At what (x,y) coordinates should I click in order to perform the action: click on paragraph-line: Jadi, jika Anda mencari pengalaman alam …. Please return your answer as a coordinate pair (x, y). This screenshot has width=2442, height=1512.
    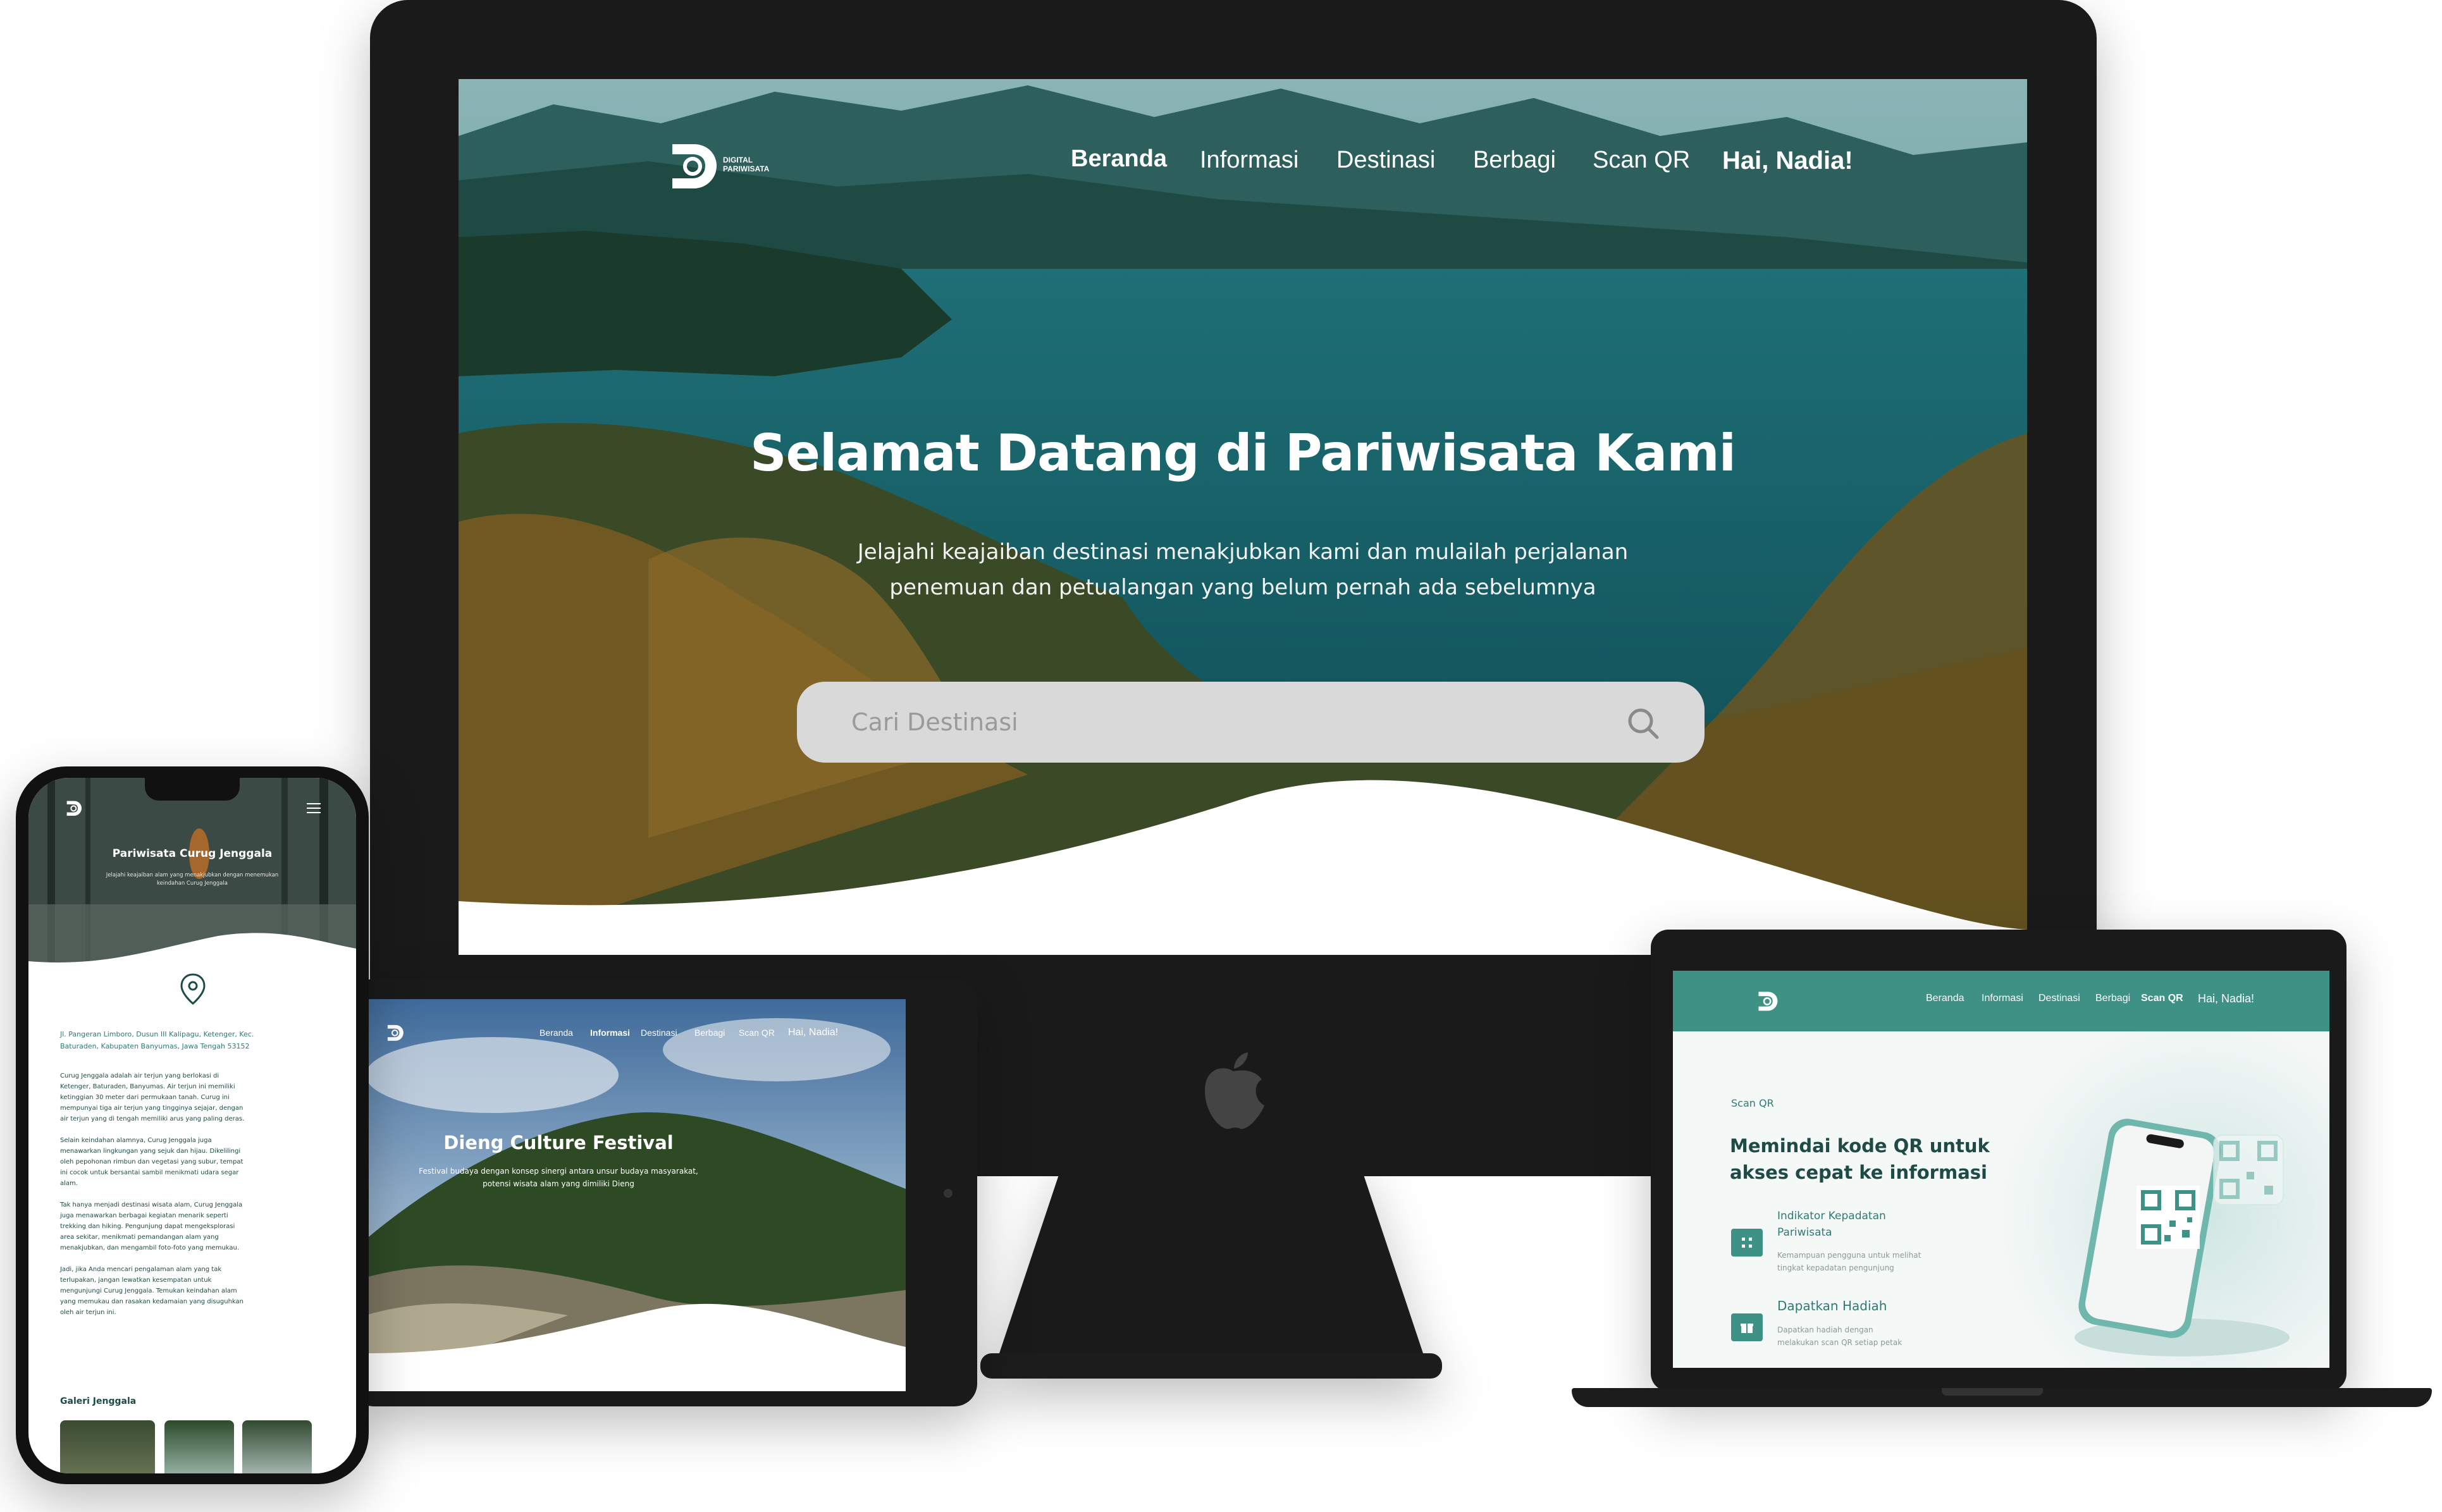
    Looking at the image, I should click on (141, 1269).